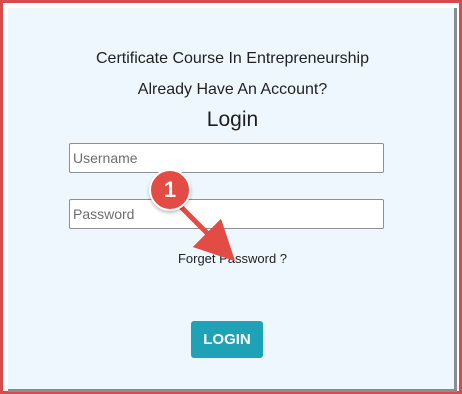  What do you see at coordinates (232, 119) in the screenshot?
I see `login-heading: Login` at bounding box center [232, 119].